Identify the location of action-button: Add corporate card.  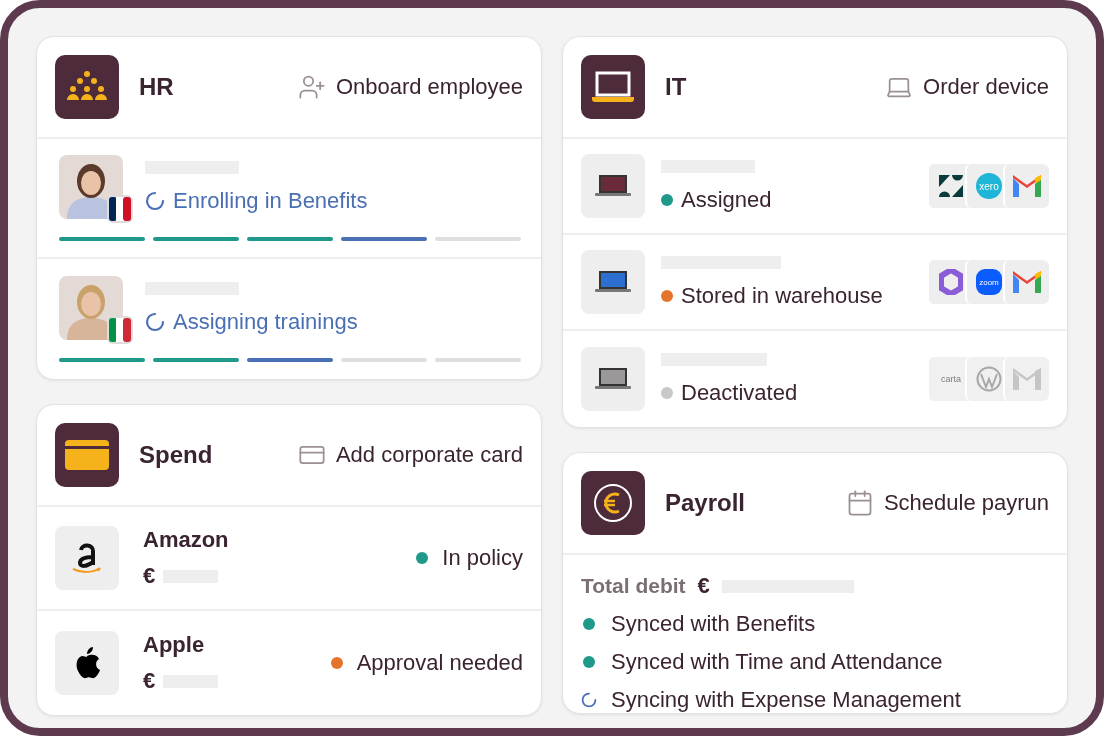
(410, 455).